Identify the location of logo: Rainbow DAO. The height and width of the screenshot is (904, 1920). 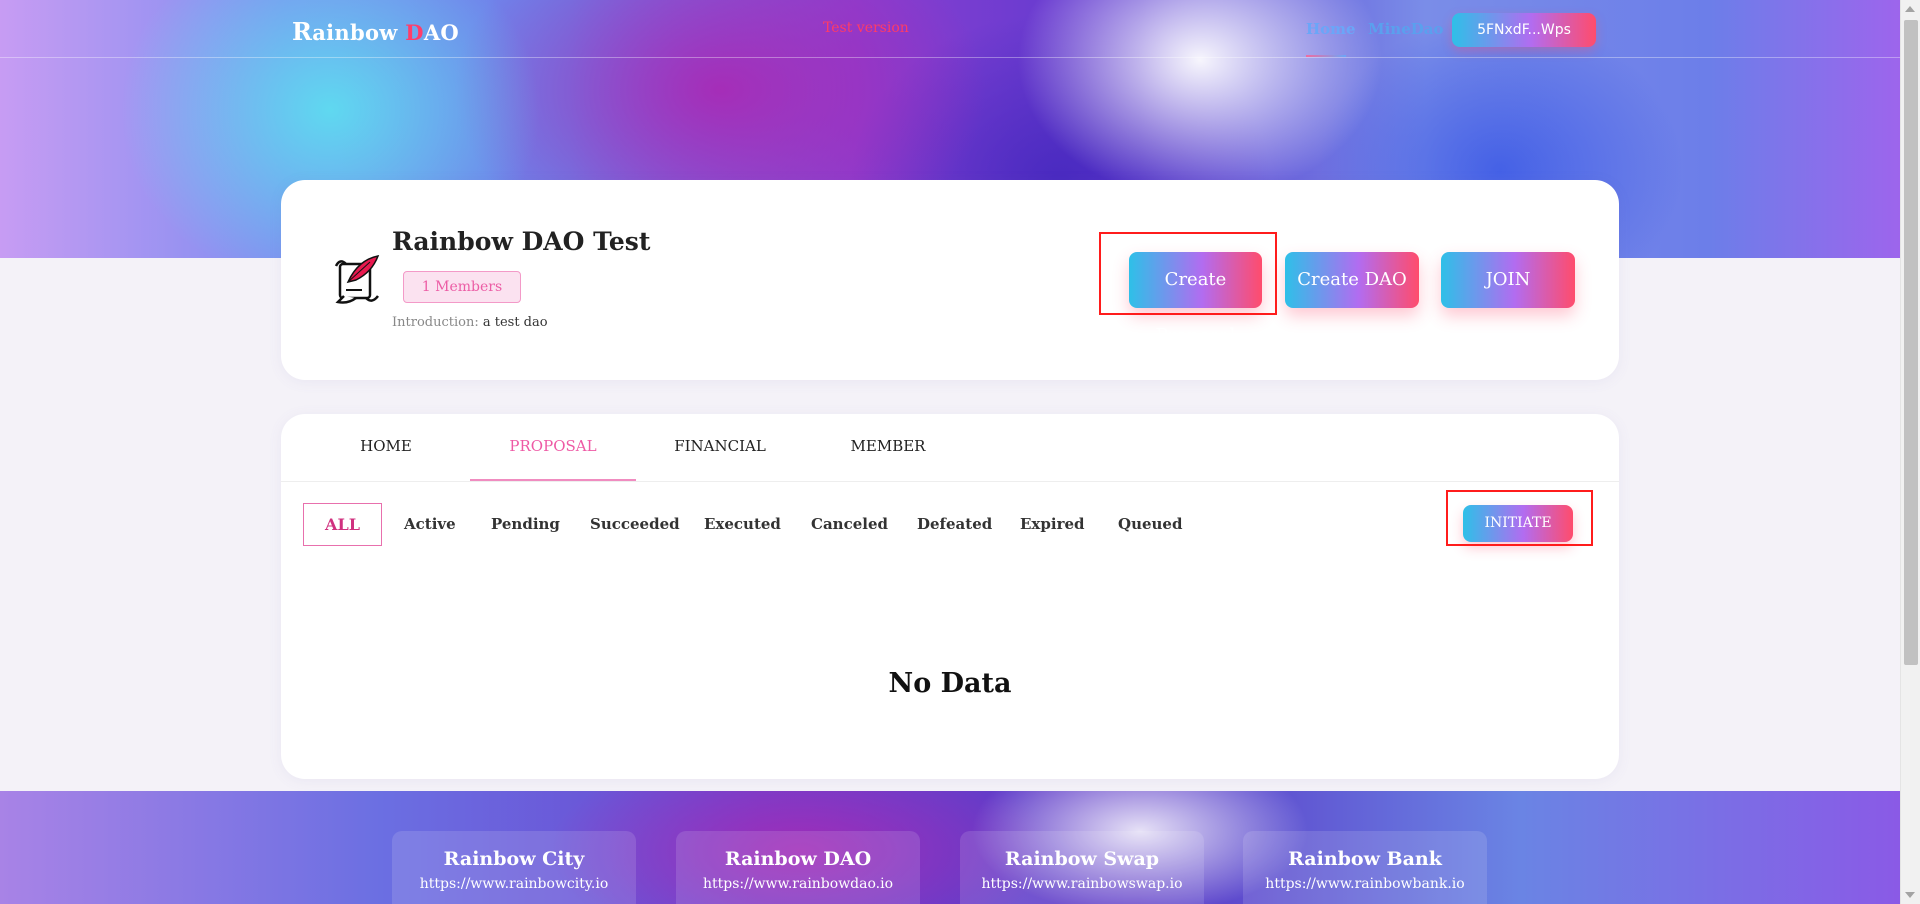
(375, 31).